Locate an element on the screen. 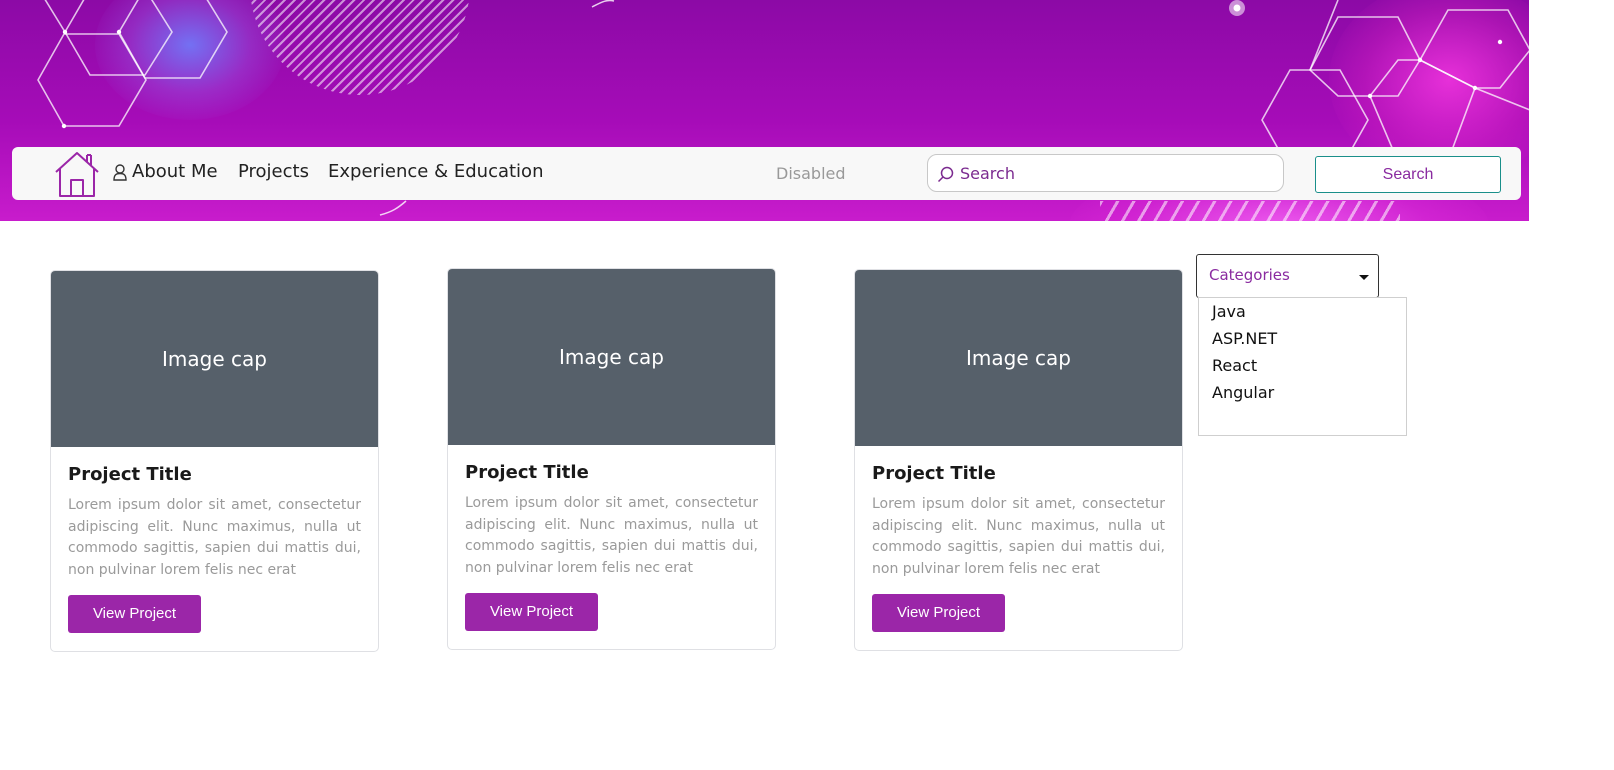  search-button: Search is located at coordinates (1408, 174).